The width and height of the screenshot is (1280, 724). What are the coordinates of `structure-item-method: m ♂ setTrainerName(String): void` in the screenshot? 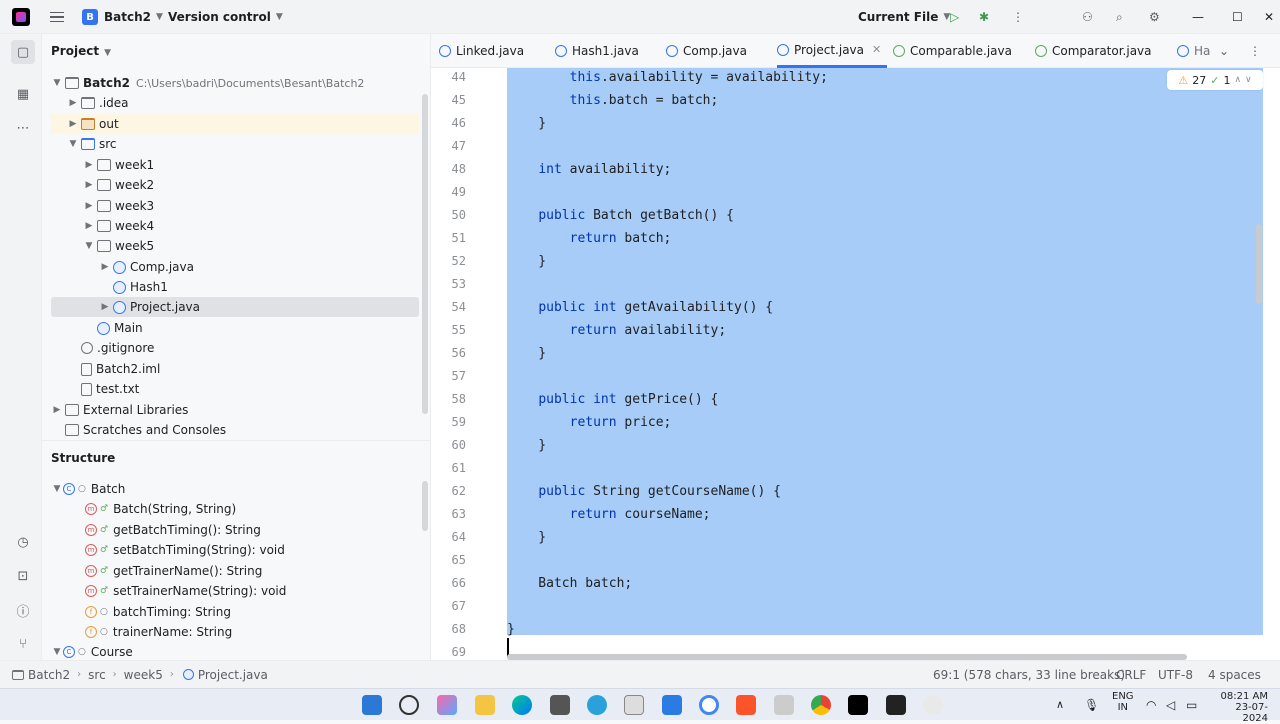 It's located at (235, 591).